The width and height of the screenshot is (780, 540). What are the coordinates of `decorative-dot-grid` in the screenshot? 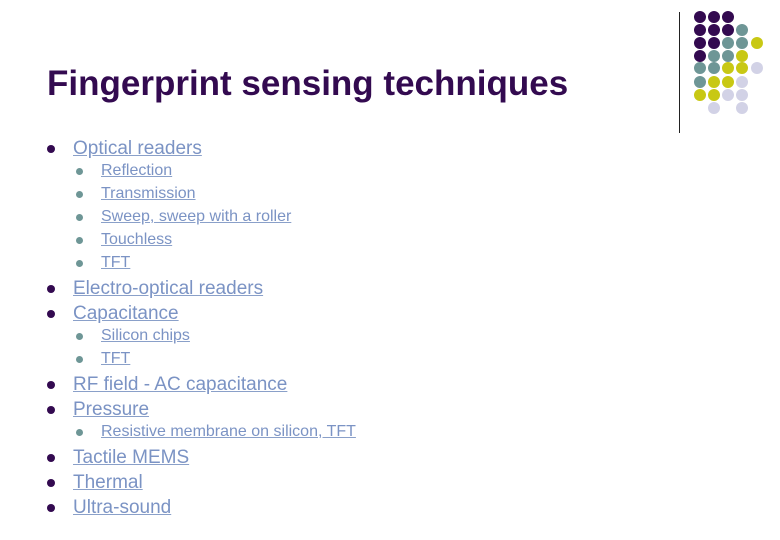 It's located at (728, 62).